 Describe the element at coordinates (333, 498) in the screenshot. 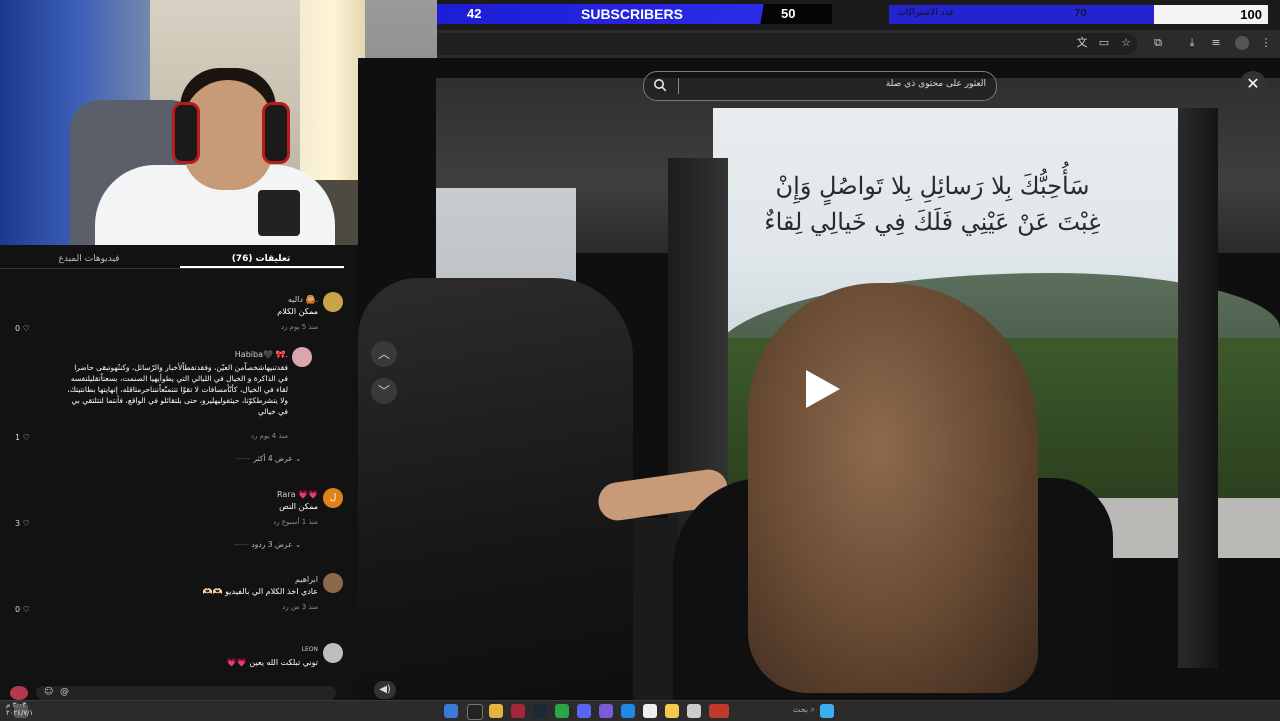

I see `avatar: ل` at that location.